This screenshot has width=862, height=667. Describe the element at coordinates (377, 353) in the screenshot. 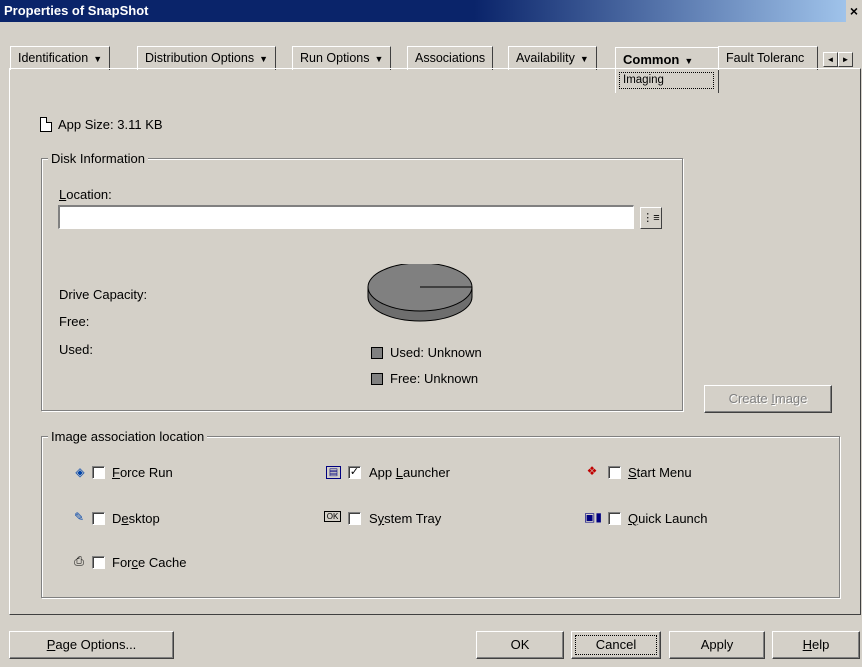

I see `used-legend-swatch` at that location.